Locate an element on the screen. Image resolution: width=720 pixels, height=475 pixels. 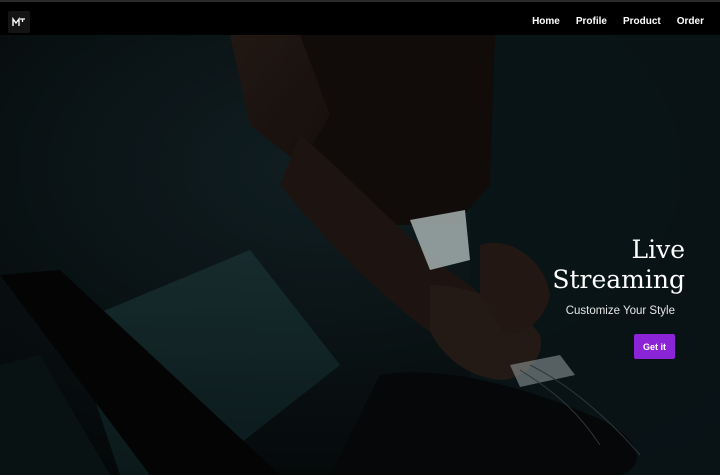
nav-link-product: Product is located at coordinates (642, 22).